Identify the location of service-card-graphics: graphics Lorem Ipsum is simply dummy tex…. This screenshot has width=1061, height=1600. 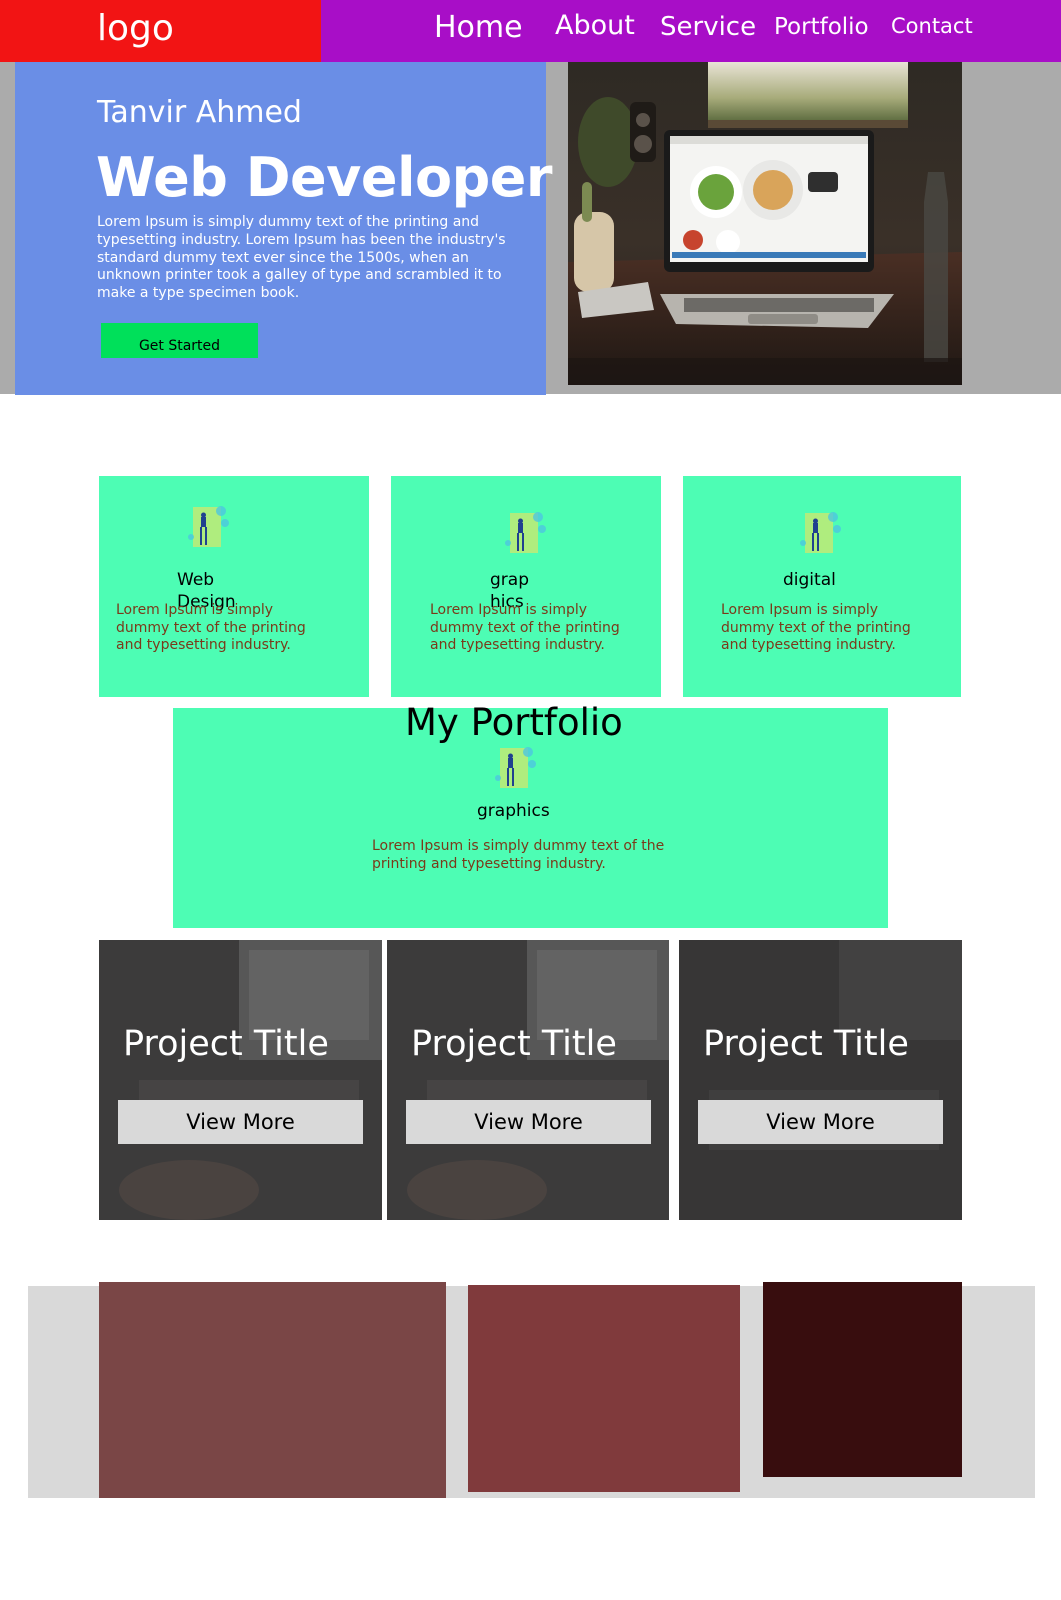
(526, 586).